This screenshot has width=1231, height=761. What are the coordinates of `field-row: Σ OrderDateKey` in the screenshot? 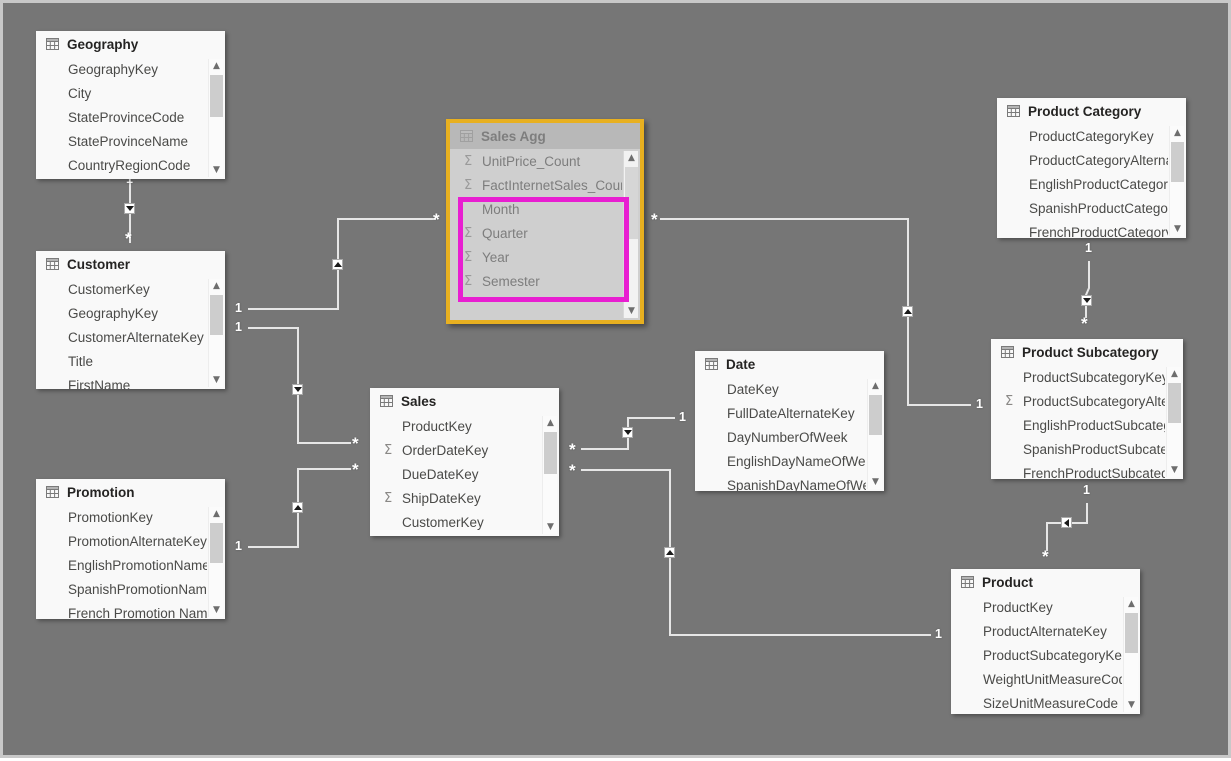 It's located at (455, 450).